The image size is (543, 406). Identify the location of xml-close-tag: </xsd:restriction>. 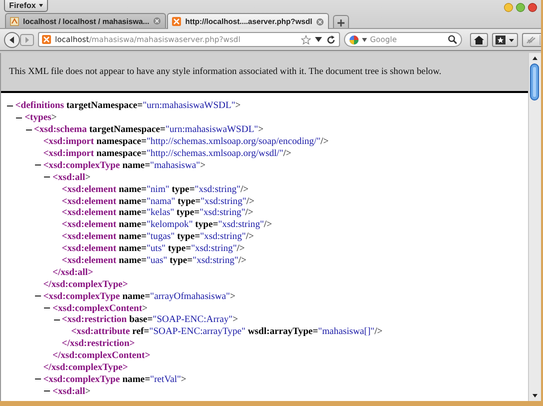
(98, 344).